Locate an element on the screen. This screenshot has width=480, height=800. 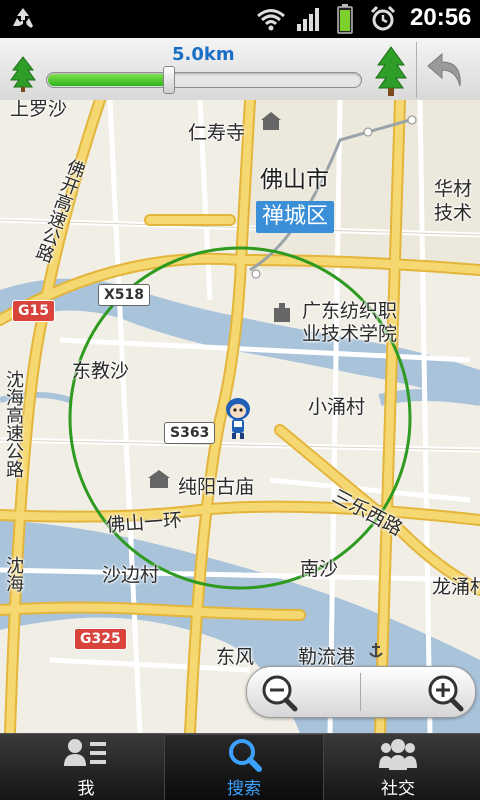
nav-label-search: 搜索 is located at coordinates (244, 789).